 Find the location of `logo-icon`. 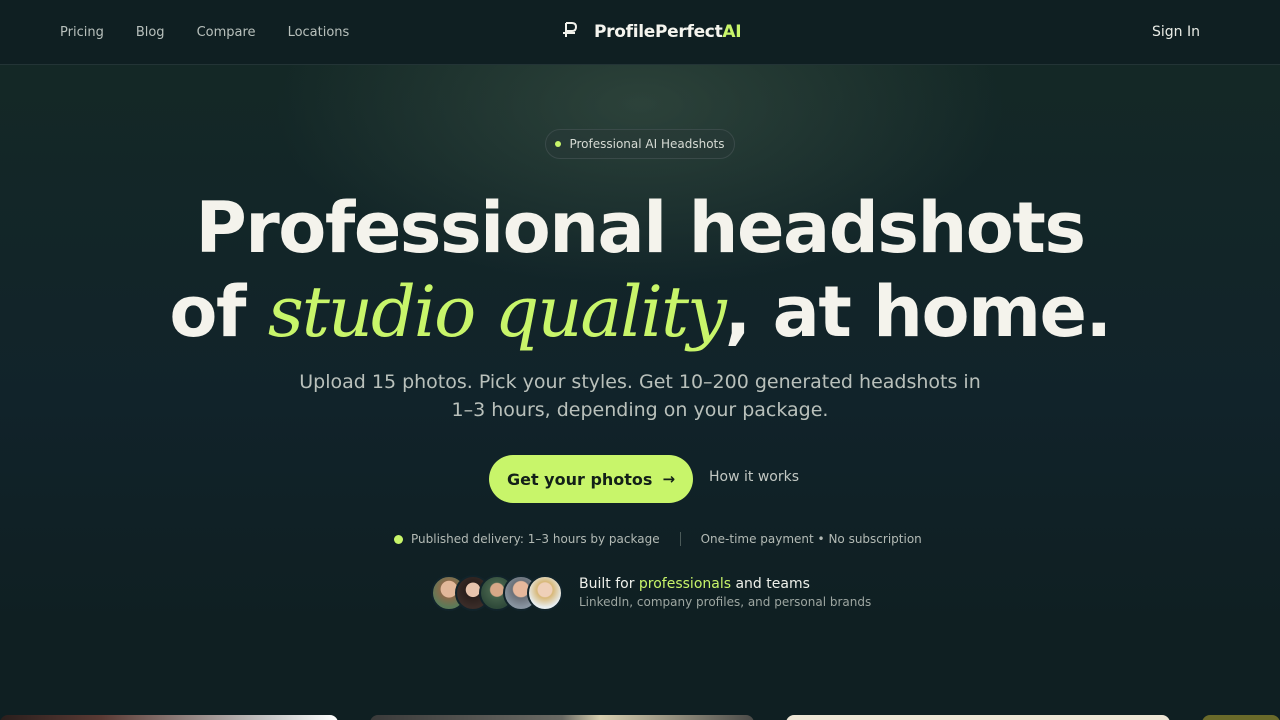

logo-icon is located at coordinates (571, 32).